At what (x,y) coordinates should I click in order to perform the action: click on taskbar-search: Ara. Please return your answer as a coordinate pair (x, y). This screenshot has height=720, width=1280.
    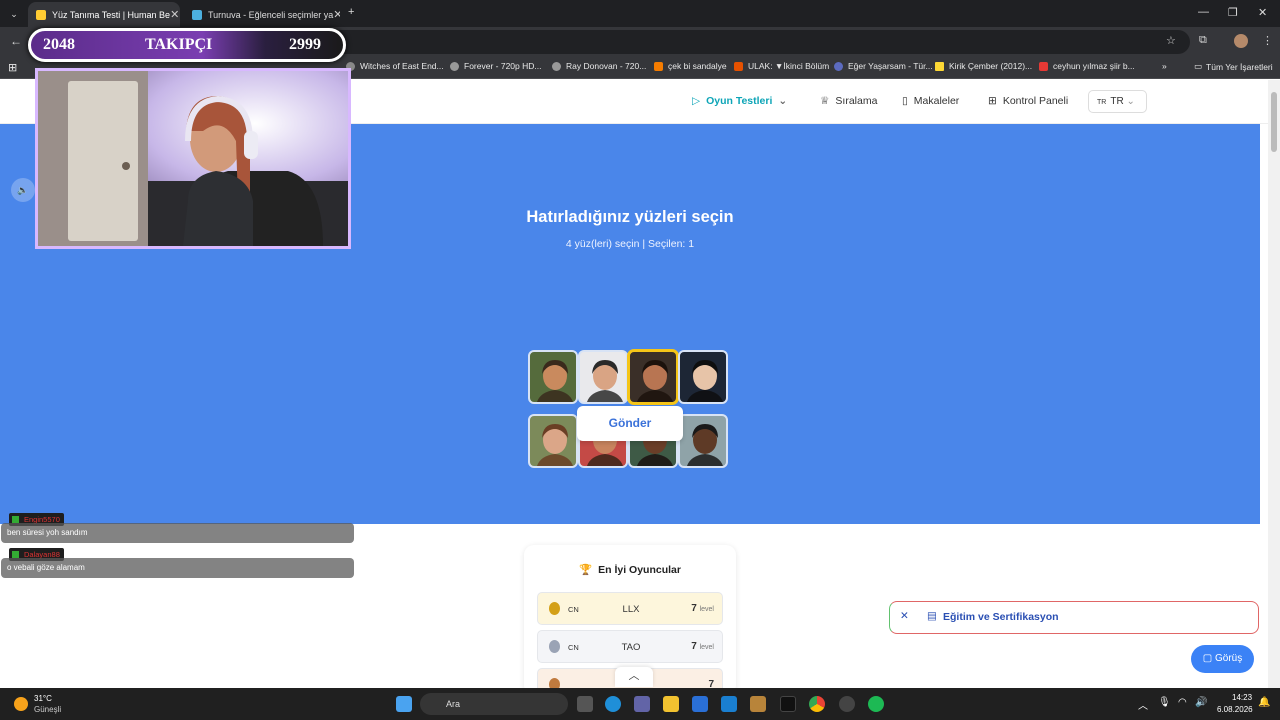
    Looking at the image, I should click on (494, 704).